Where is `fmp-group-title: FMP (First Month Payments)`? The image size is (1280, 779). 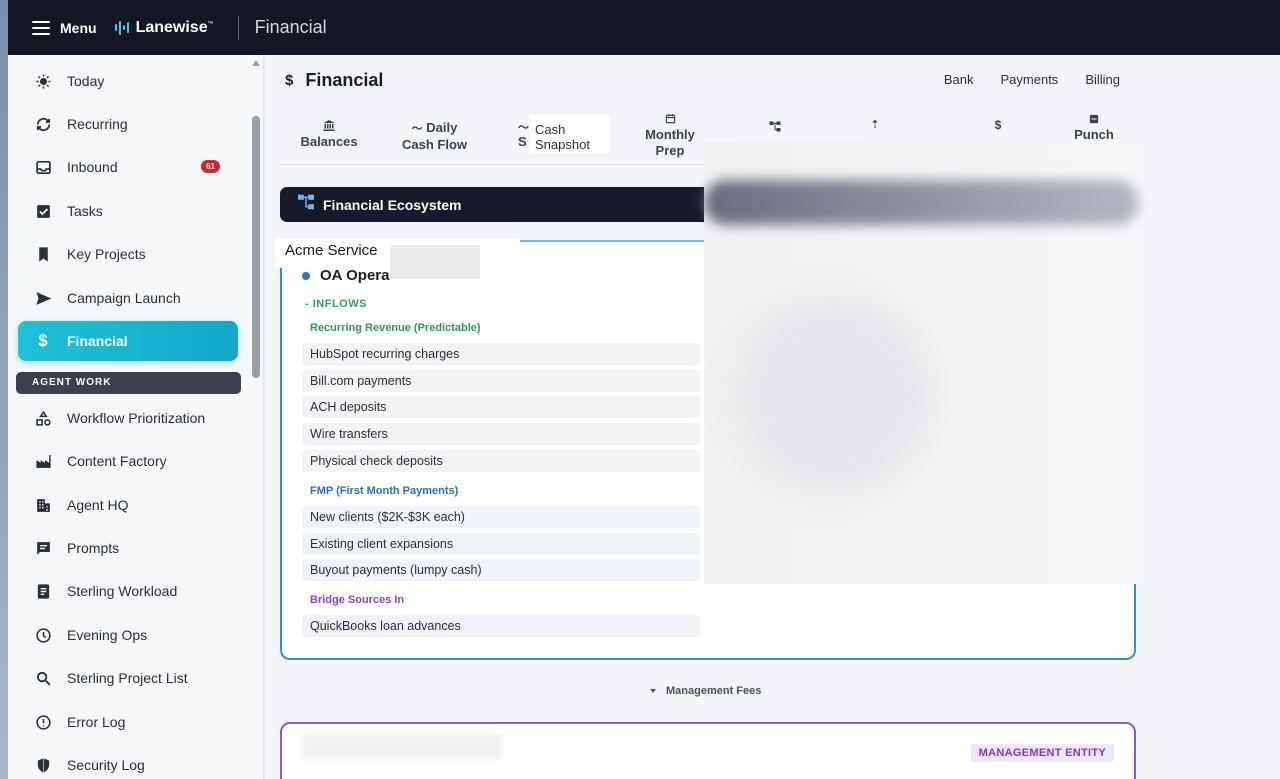 fmp-group-title: FMP (First Month Payments) is located at coordinates (384, 491).